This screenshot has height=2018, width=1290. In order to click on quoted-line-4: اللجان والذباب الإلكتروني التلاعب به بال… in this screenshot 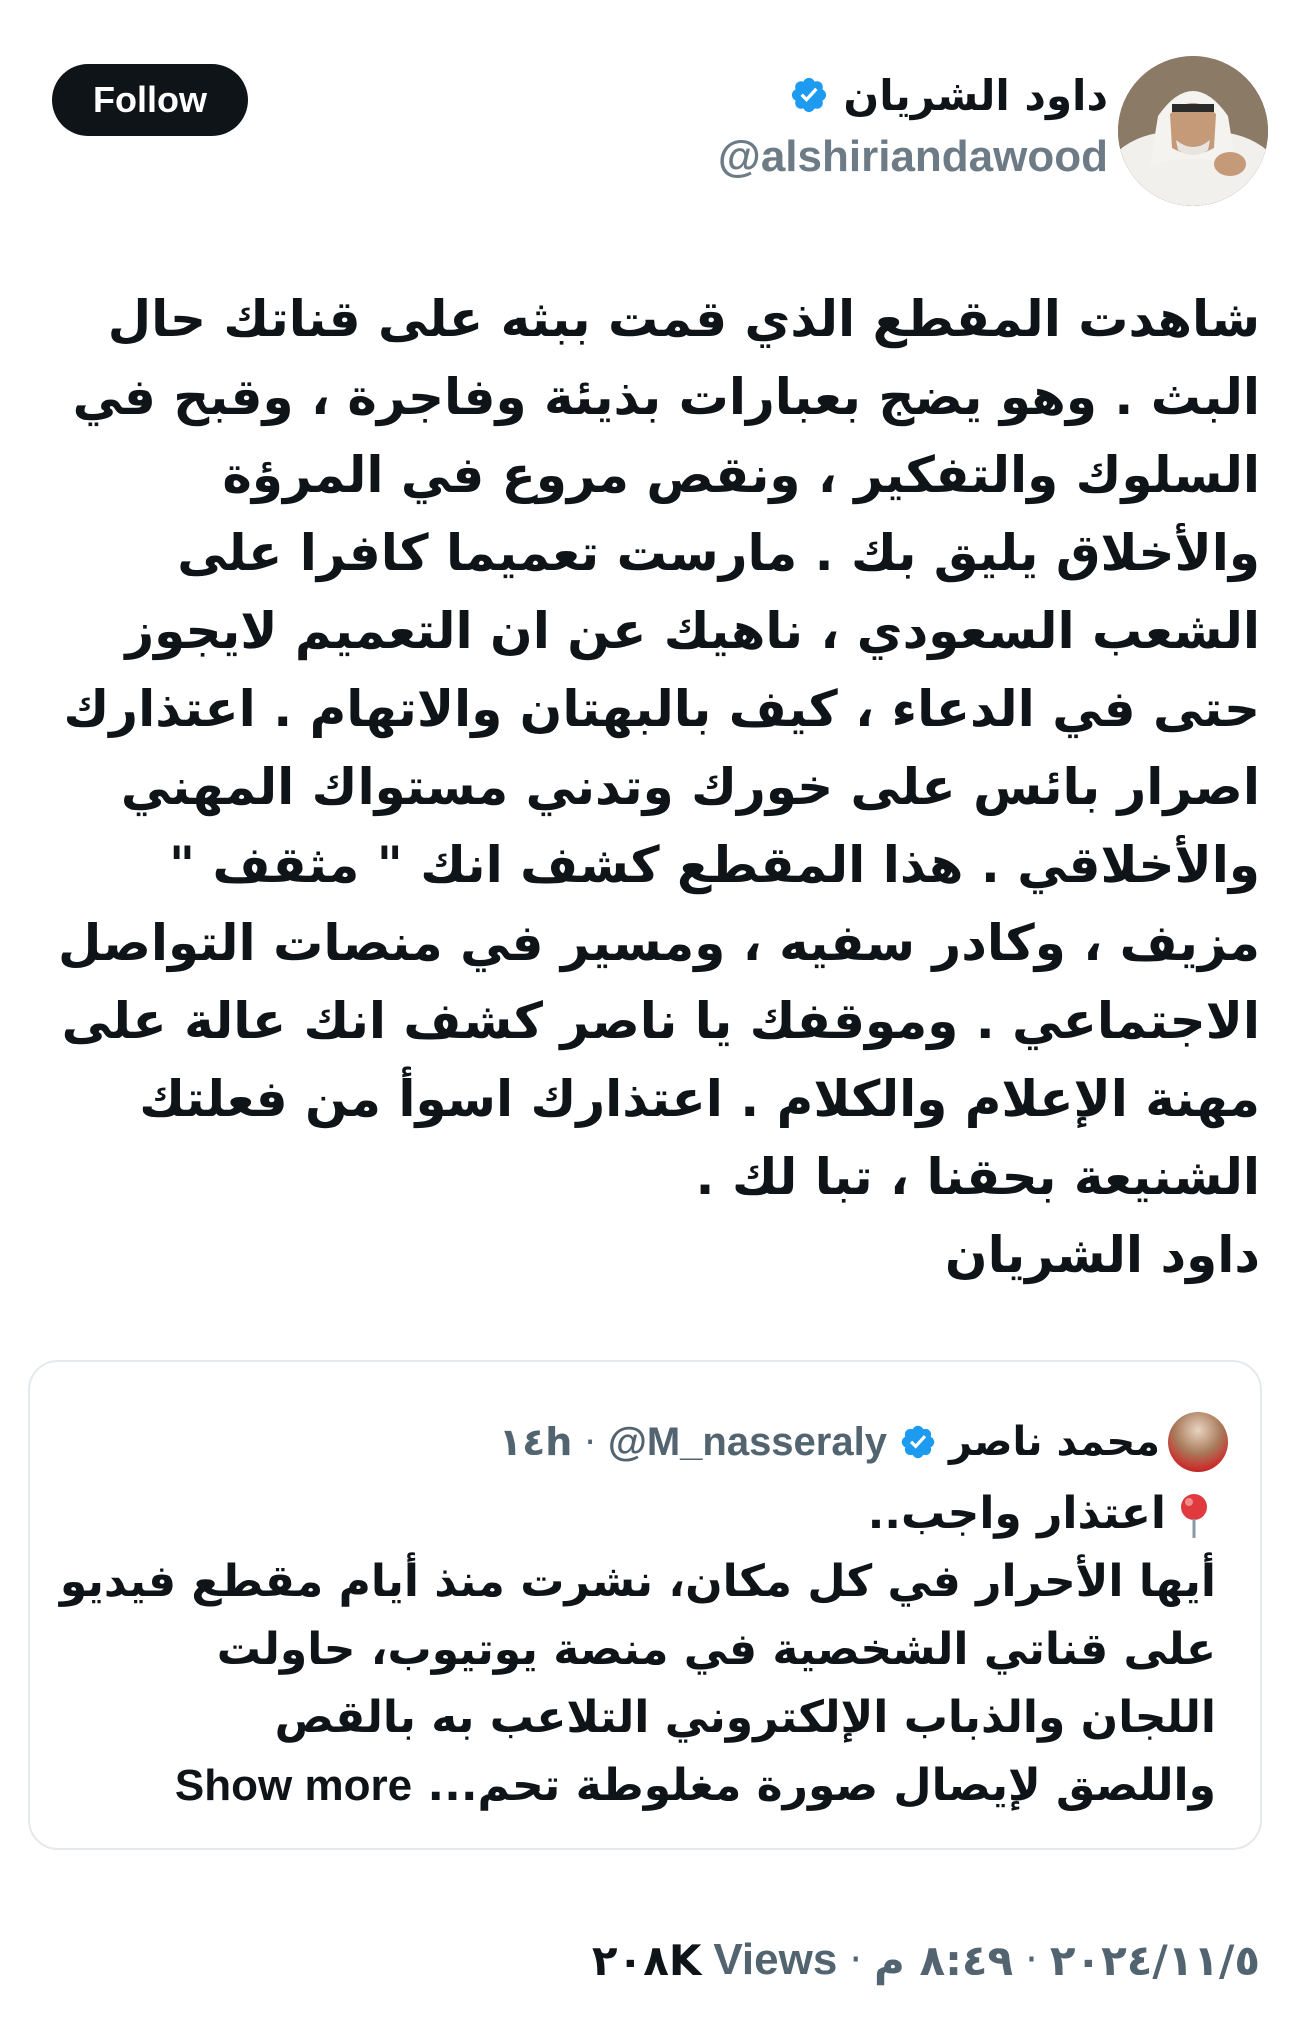, I will do `click(745, 1717)`.